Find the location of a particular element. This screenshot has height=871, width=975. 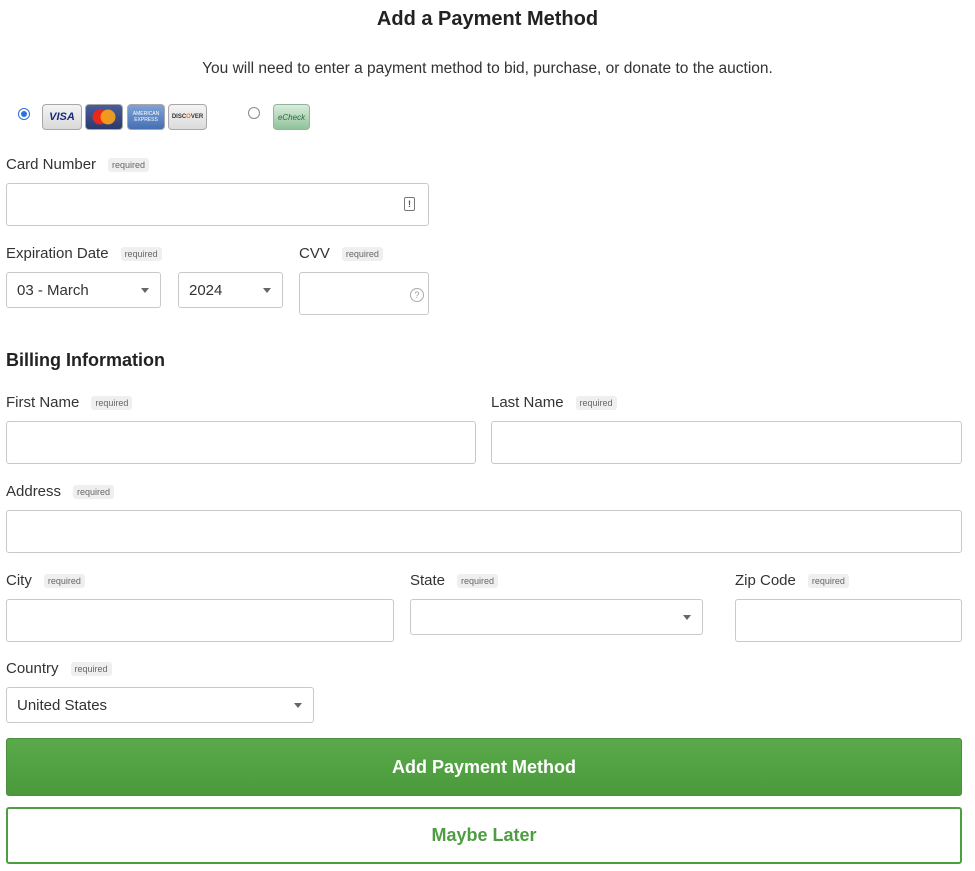

cvv-label-text: CVV is located at coordinates (314, 253).